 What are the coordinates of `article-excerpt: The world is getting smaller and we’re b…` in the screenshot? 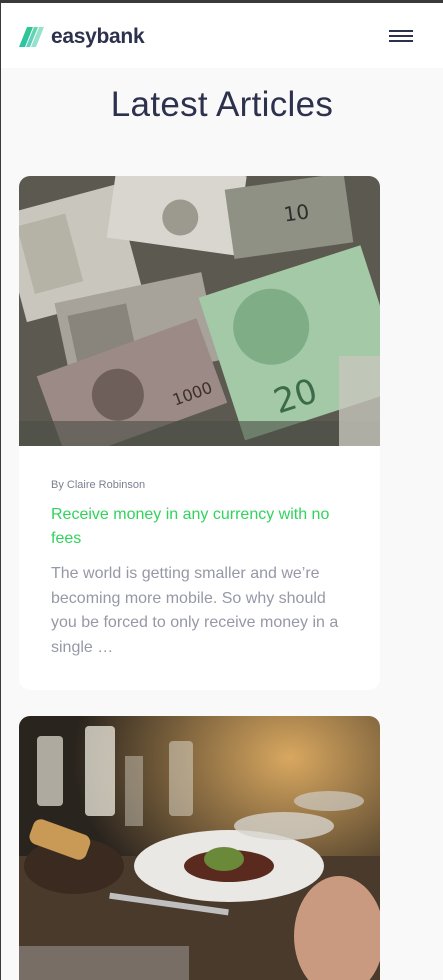 It's located at (195, 610).